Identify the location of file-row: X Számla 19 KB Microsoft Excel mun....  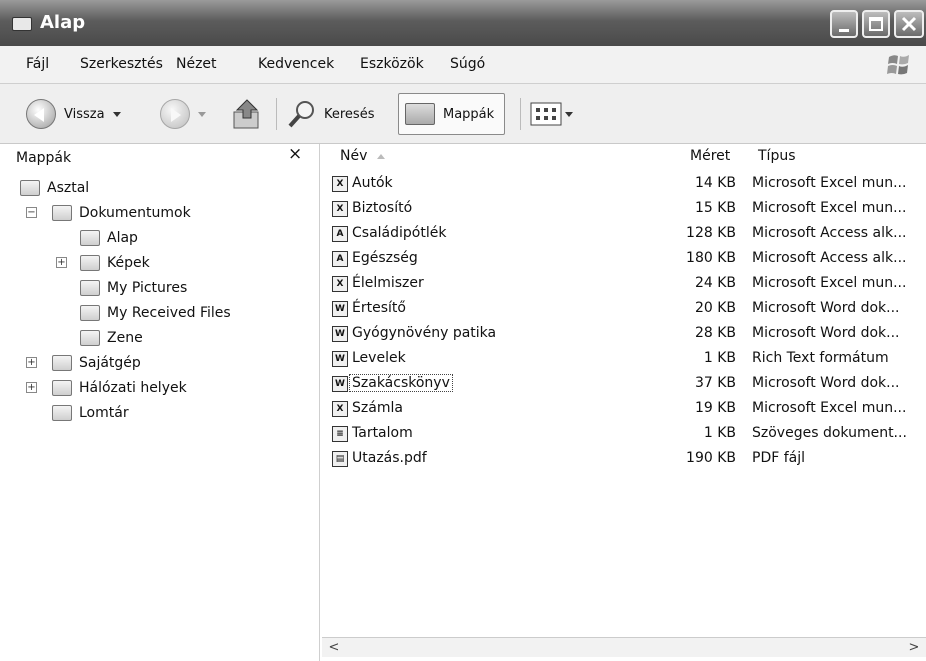
(624, 409).